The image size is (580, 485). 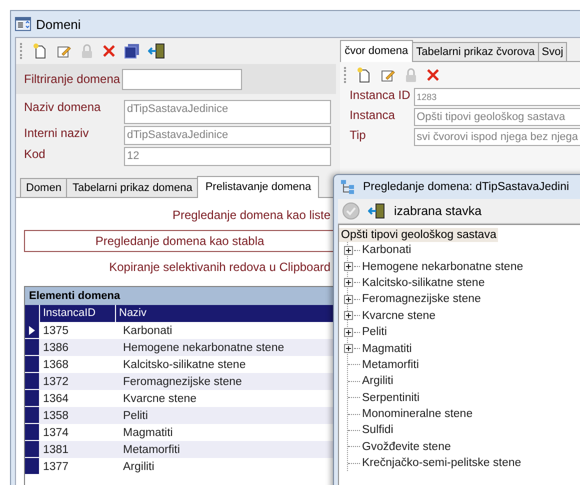 What do you see at coordinates (418, 235) in the screenshot?
I see `tree-node: Opšti tipovi geološkog sastava` at bounding box center [418, 235].